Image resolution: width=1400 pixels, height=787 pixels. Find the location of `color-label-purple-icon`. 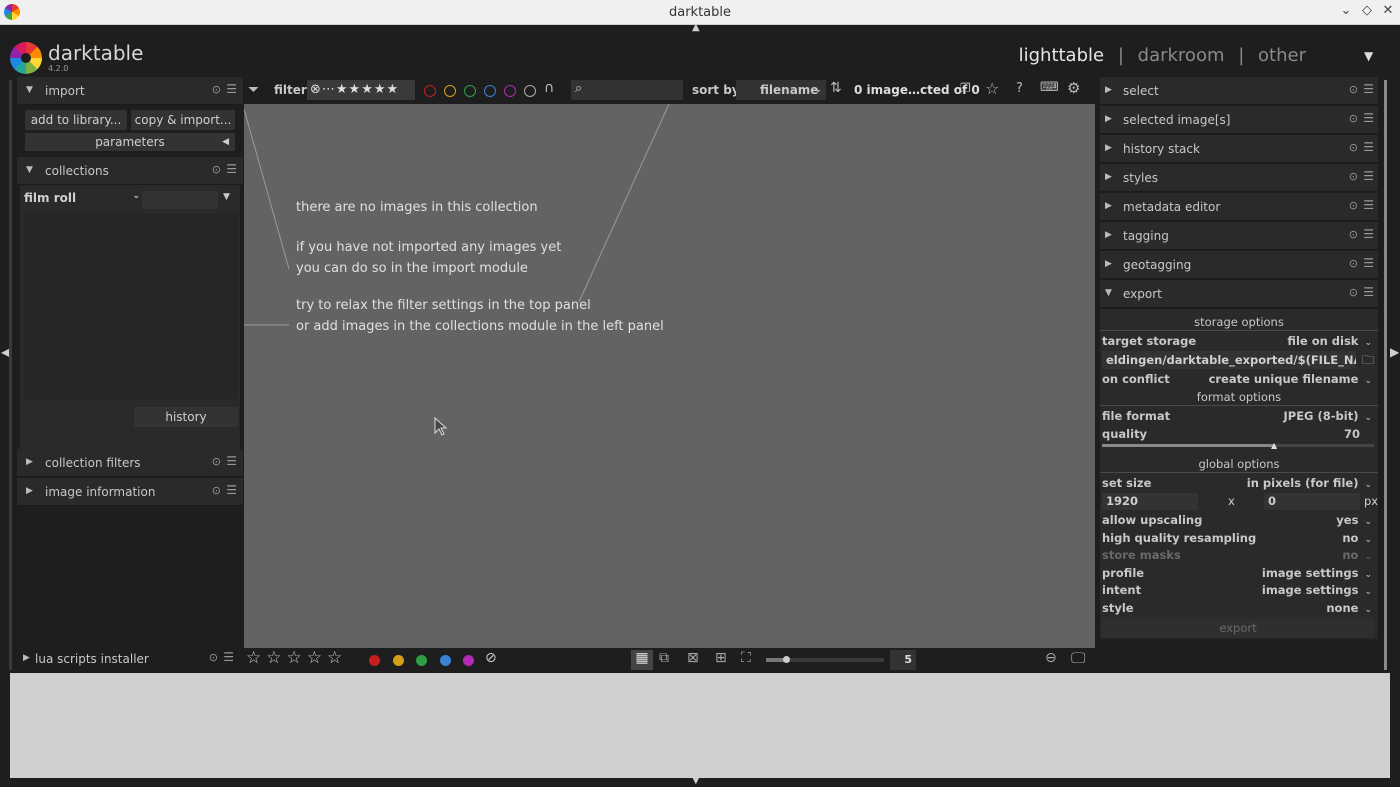

color-label-purple-icon is located at coordinates (510, 91).